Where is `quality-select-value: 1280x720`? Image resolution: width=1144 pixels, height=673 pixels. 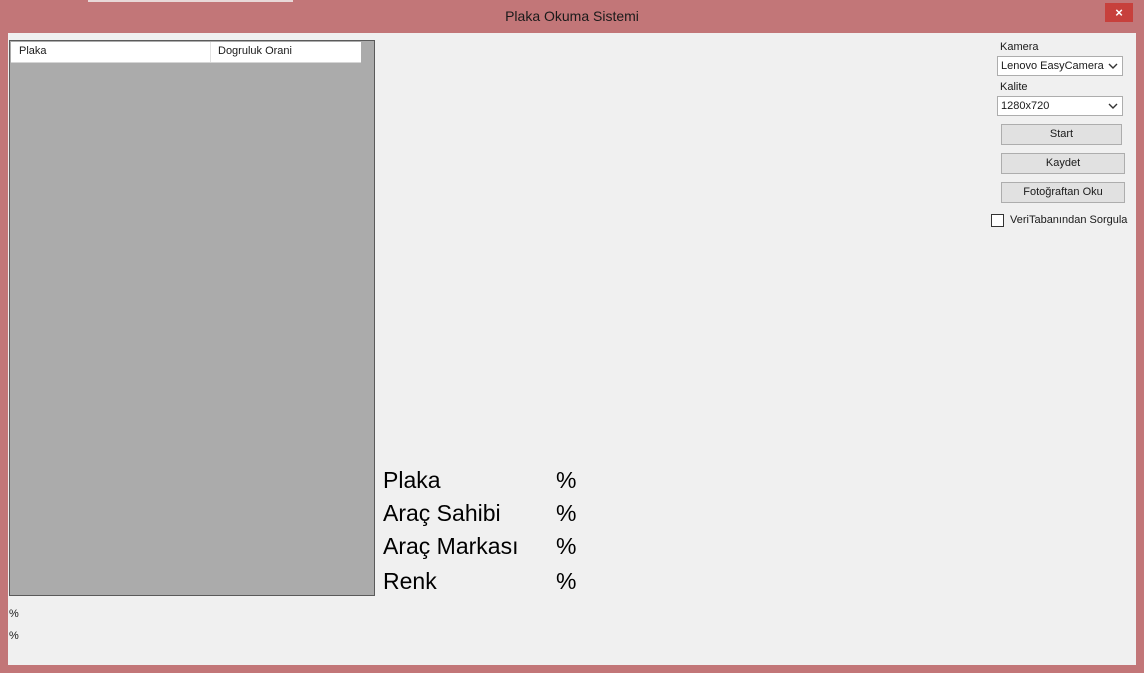 quality-select-value: 1280x720 is located at coordinates (1025, 106).